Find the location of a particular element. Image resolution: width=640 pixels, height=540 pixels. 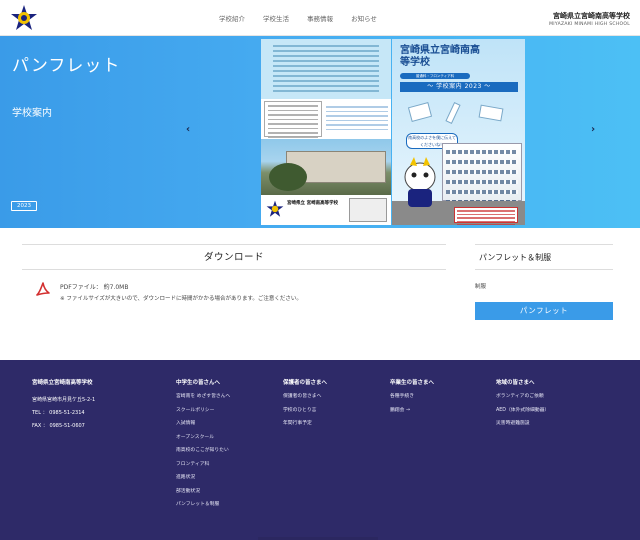

cover-course-tag: 普通科・フロンティア科 is located at coordinates (435, 76).